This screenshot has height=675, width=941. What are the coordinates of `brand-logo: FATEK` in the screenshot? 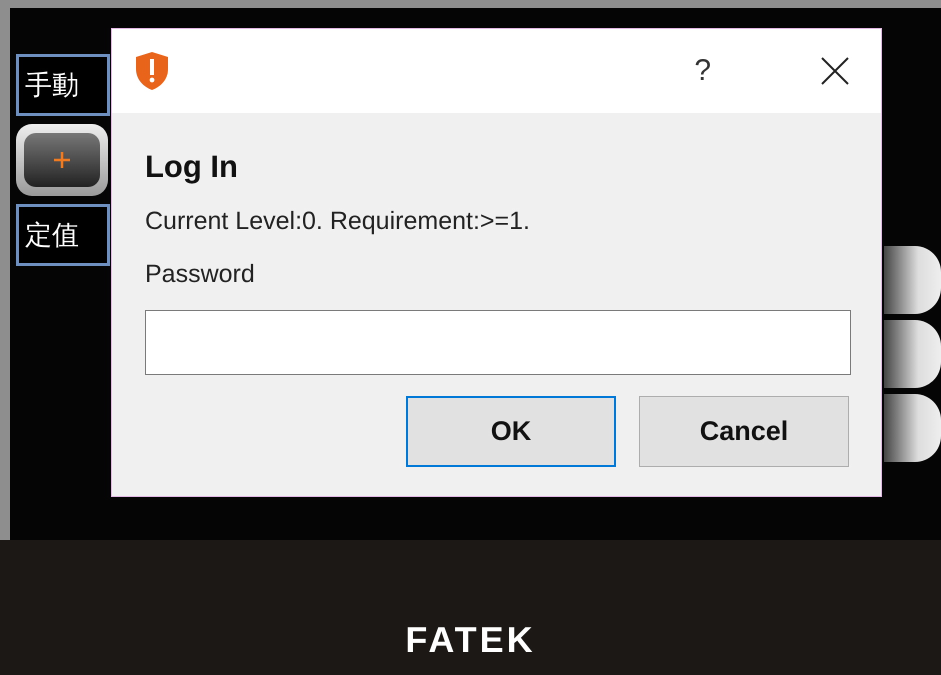 It's located at (470, 640).